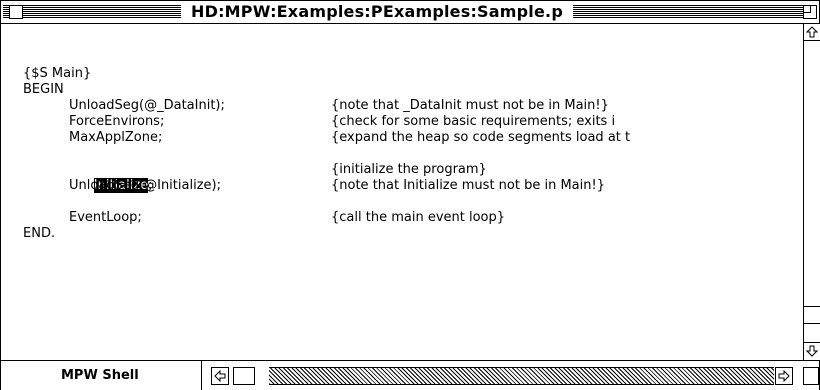 This screenshot has height=390, width=820. What do you see at coordinates (116, 137) in the screenshot?
I see `code-line: MaxApplZone;` at bounding box center [116, 137].